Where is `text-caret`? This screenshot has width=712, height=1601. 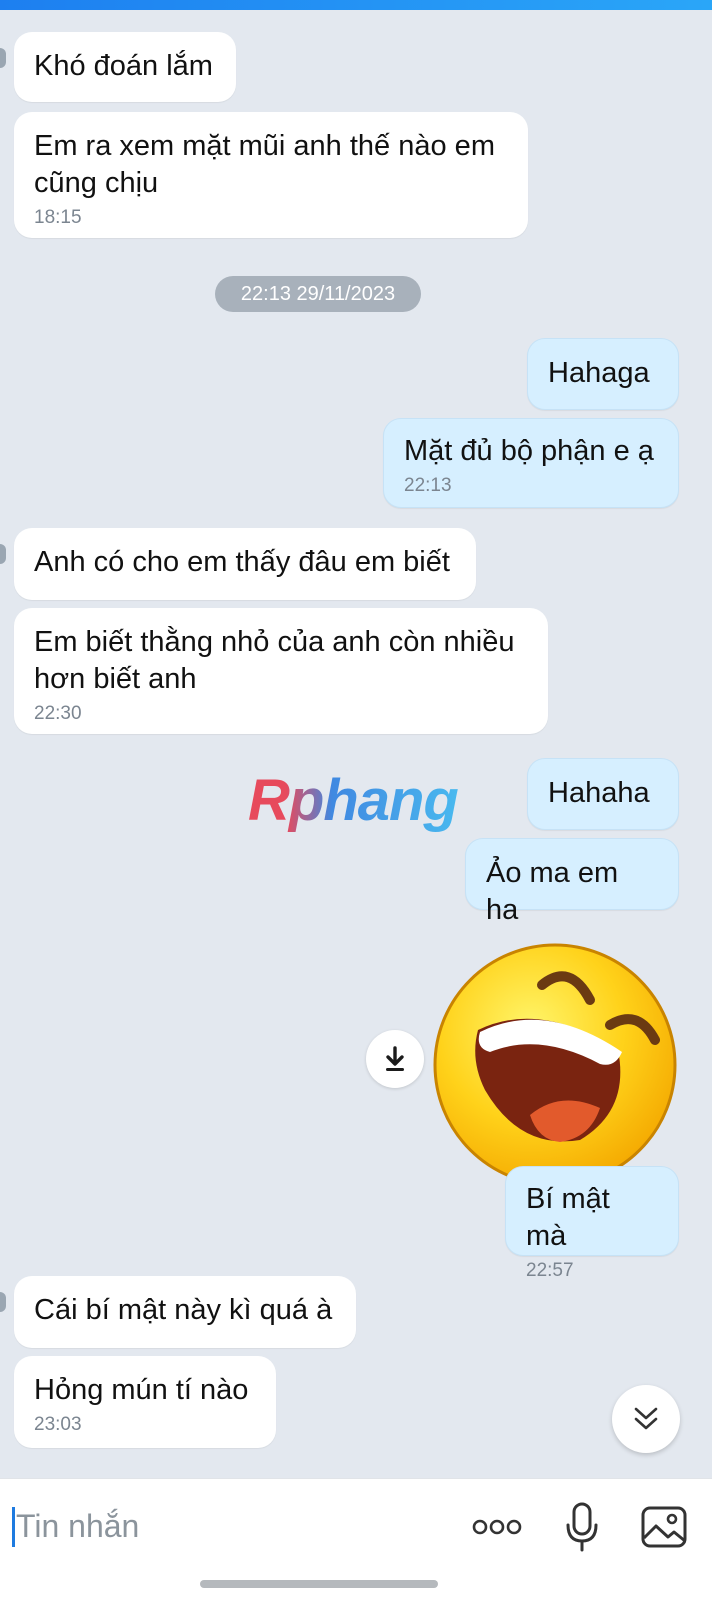
text-caret is located at coordinates (13, 1527).